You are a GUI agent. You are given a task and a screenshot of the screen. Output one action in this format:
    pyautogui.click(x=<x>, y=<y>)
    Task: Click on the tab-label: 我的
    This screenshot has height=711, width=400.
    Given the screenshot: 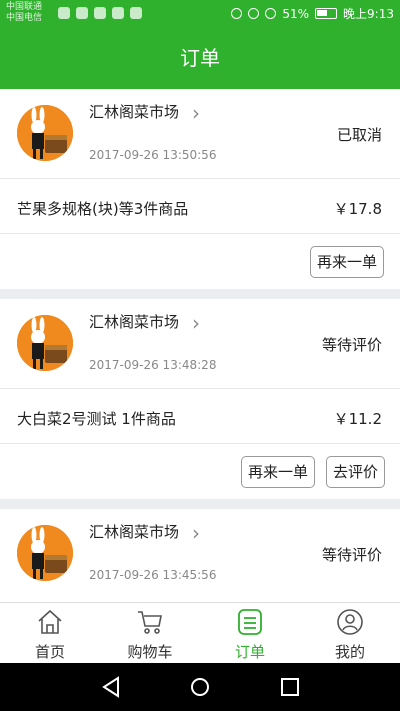 What is the action you would take?
    pyautogui.click(x=349, y=652)
    